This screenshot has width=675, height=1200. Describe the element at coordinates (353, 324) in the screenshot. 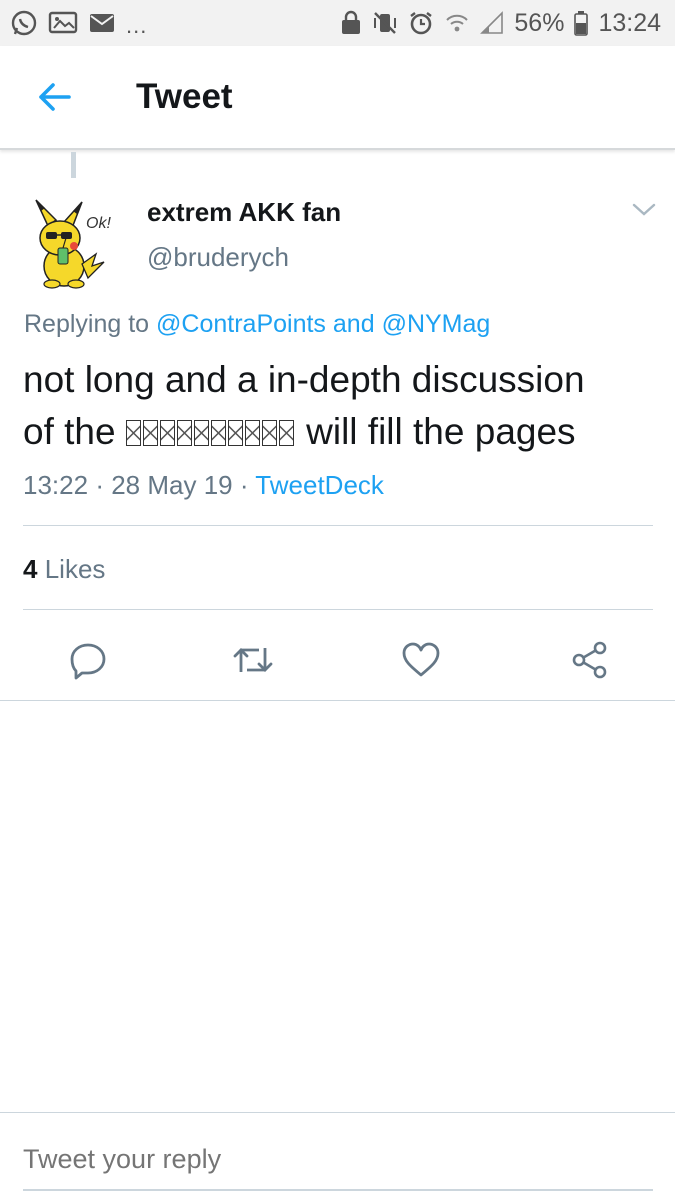

I see `mention-joiner: and` at that location.